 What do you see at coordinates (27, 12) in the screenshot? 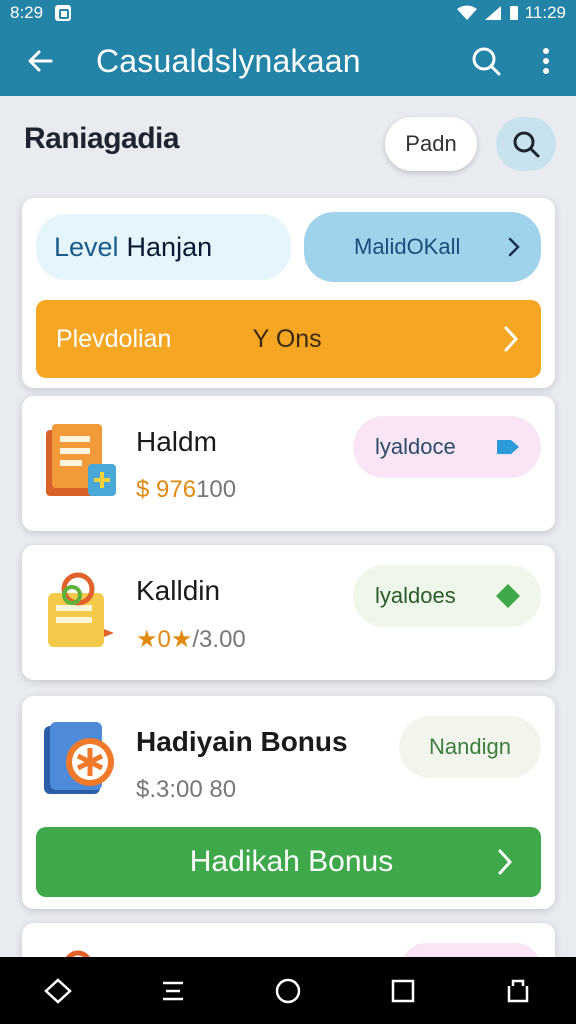
I see `status-time-left: 8:29` at bounding box center [27, 12].